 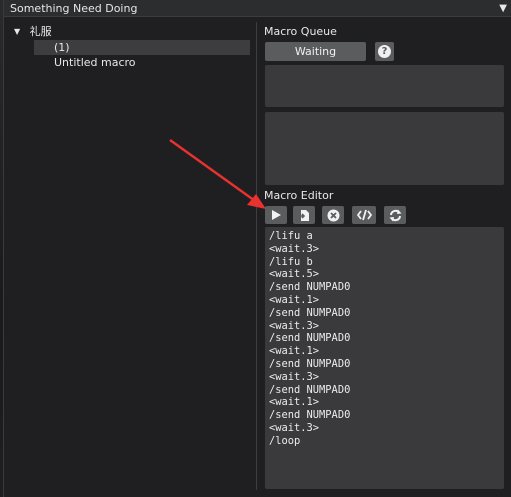 I want to click on code-button, so click(x=364, y=215).